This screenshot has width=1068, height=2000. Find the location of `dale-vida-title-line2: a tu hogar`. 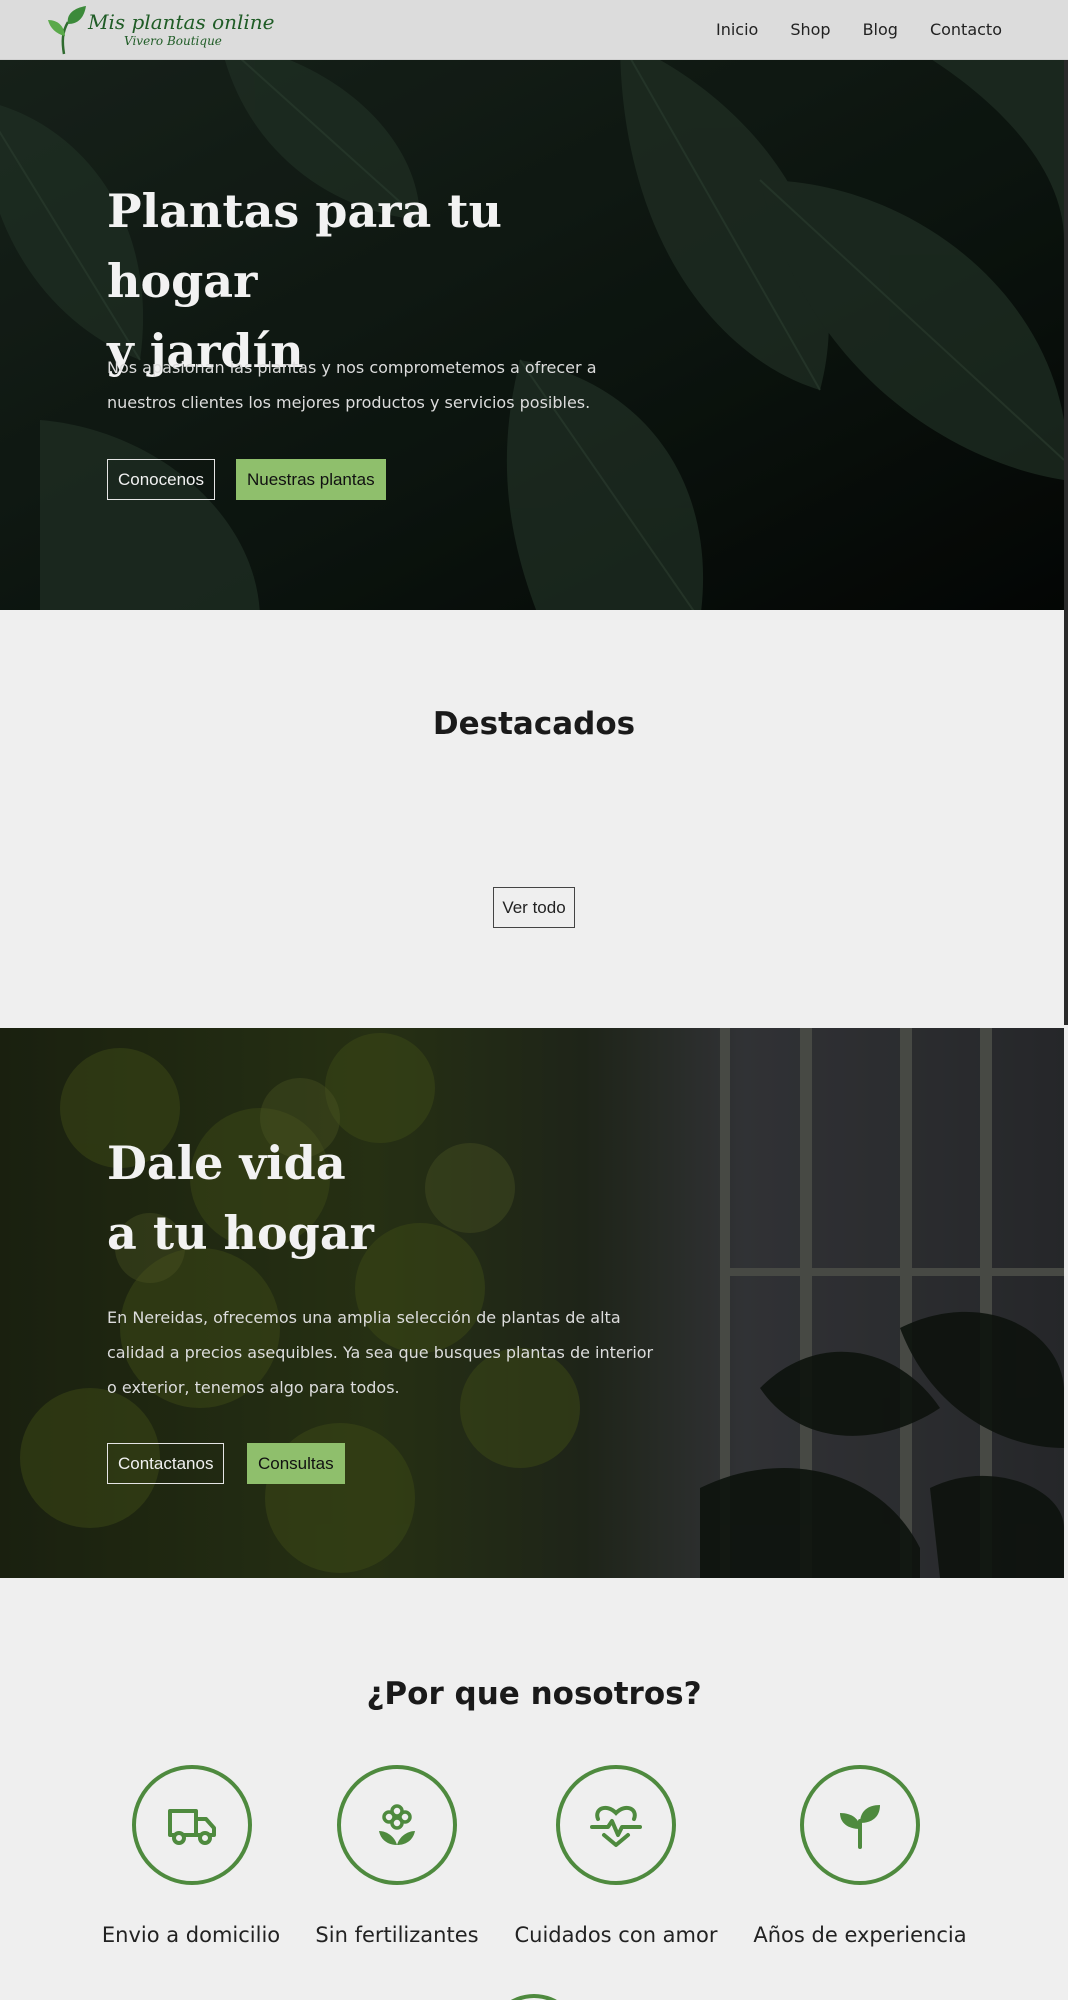

dale-vida-title-line2: a tu hogar is located at coordinates (240, 1233).